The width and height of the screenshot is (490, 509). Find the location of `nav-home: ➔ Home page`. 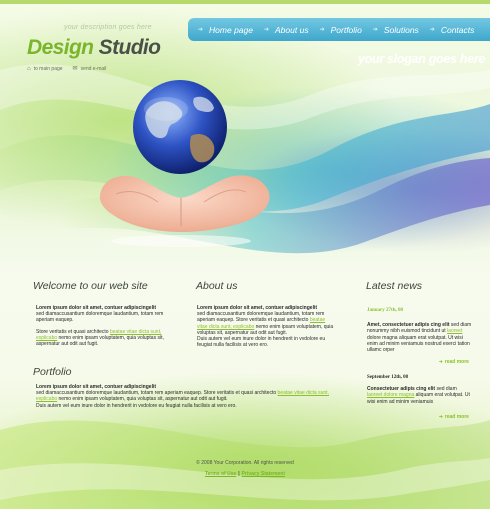

nav-home: ➔ Home page is located at coordinates (225, 30).